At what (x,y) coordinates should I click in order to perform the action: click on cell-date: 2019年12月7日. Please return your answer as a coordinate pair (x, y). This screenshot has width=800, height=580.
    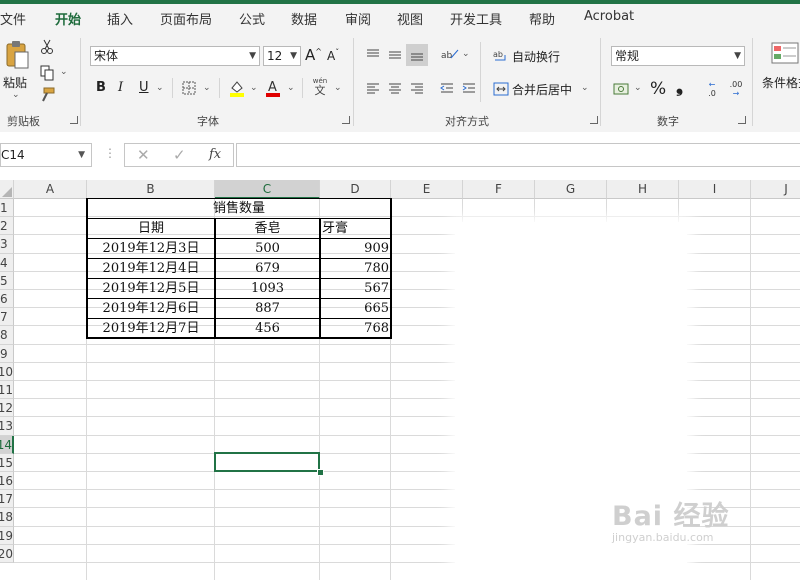
    Looking at the image, I should click on (151, 328).